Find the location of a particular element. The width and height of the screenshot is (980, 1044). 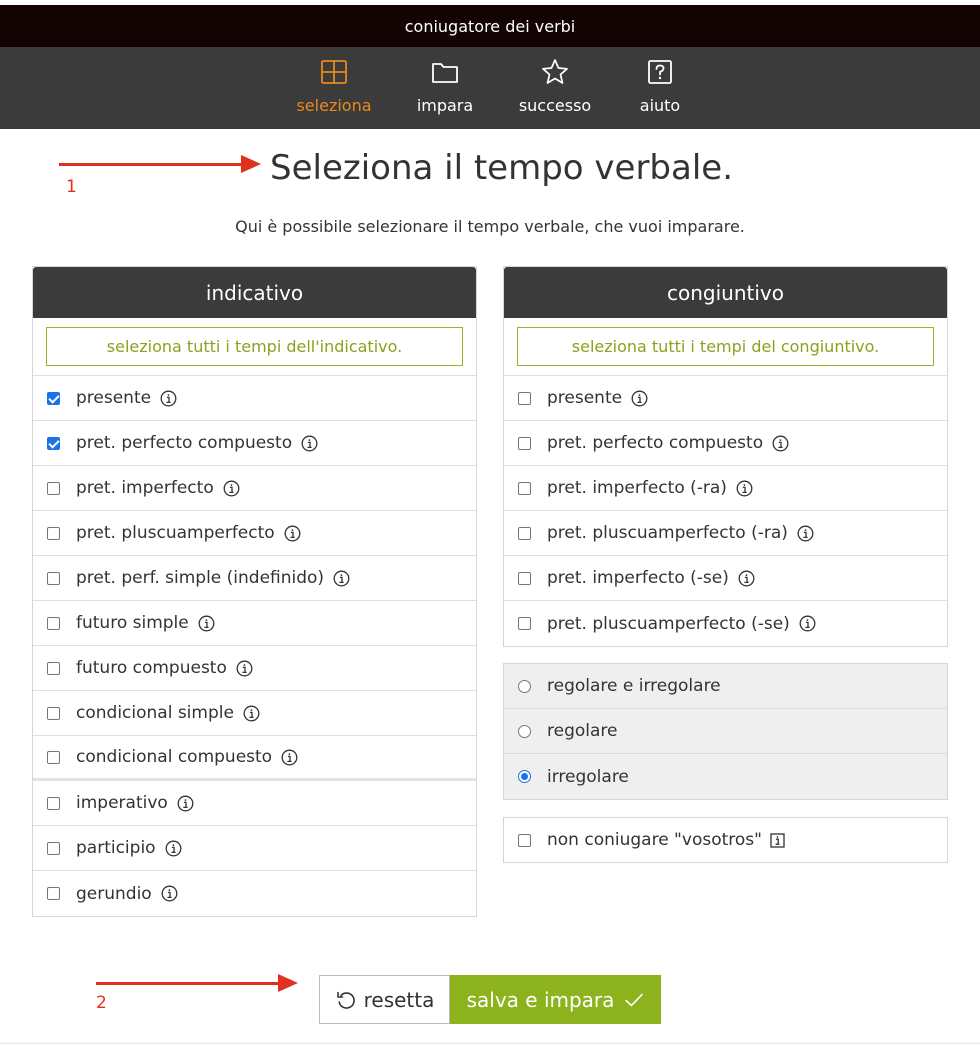

select-all-wrap: seleziona tutti i tempi dell'indicativo. is located at coordinates (254, 347).